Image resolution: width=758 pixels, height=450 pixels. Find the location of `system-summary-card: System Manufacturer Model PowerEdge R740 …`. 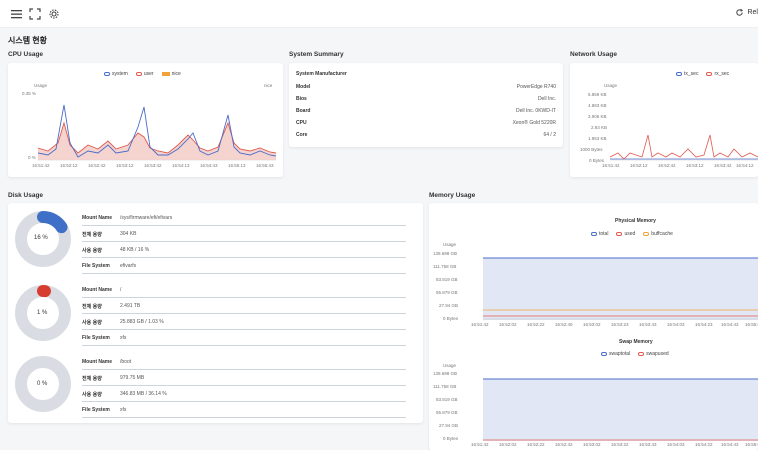

system-summary-card: System Manufacturer Model PowerEdge R740 … is located at coordinates (426, 105).